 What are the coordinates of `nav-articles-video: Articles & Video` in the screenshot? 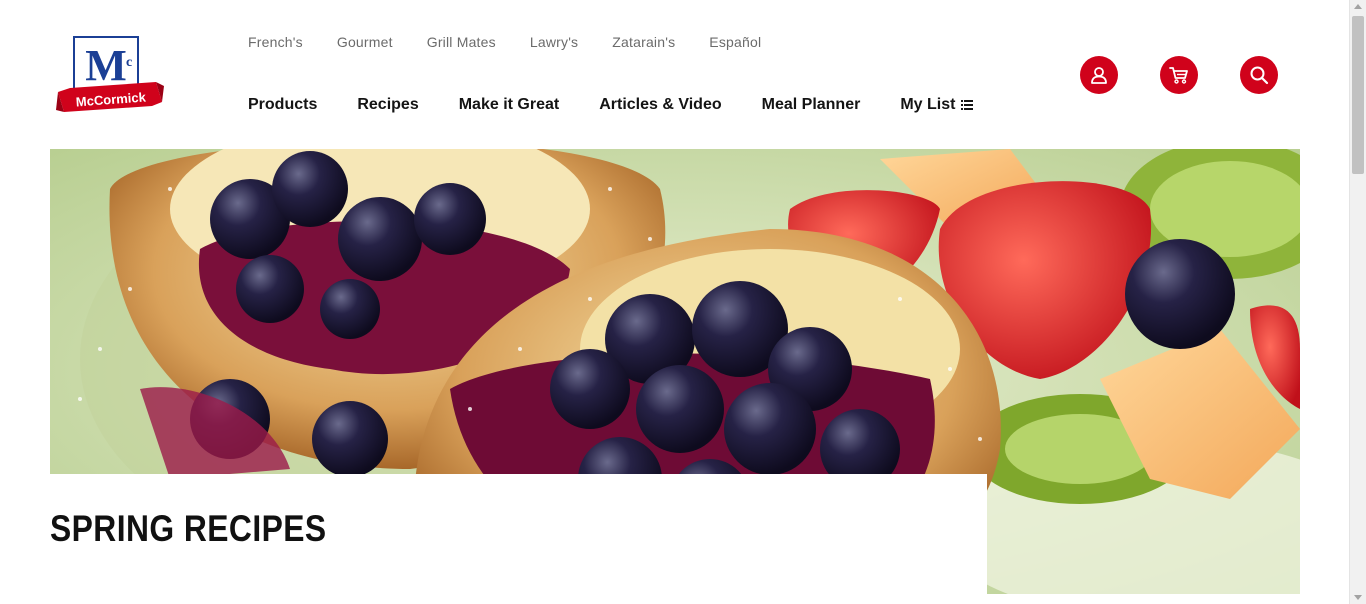 It's located at (660, 105).